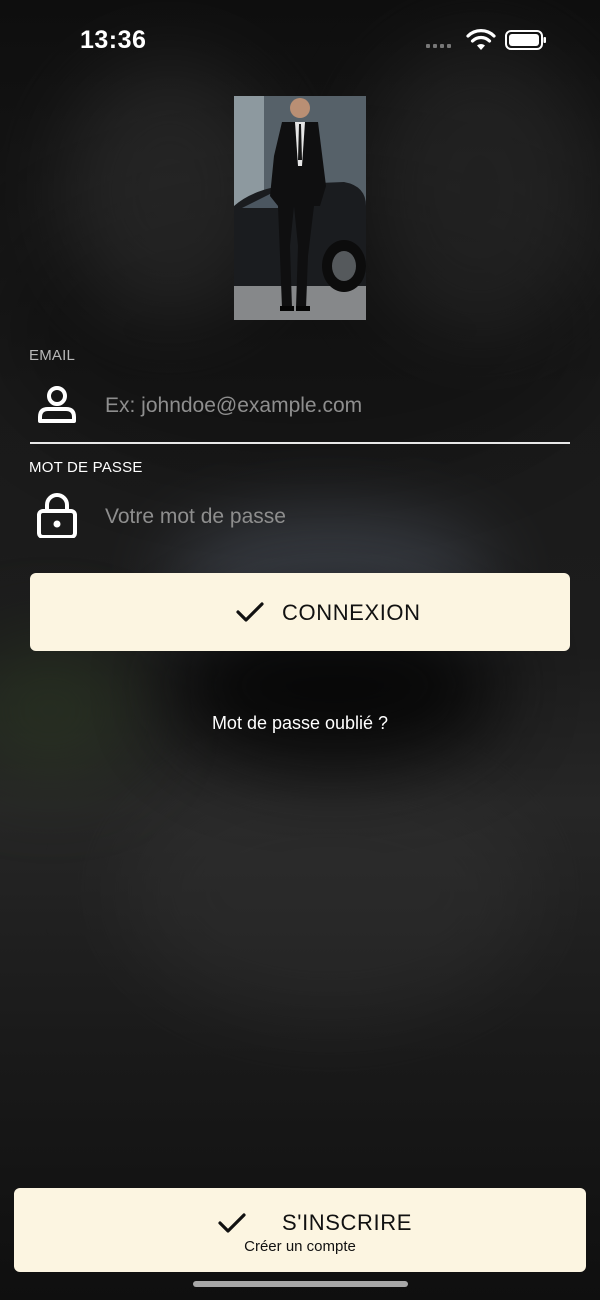 The height and width of the screenshot is (1300, 600). Describe the element at coordinates (300, 40) in the screenshot. I see `status-bar: 13:36` at that location.